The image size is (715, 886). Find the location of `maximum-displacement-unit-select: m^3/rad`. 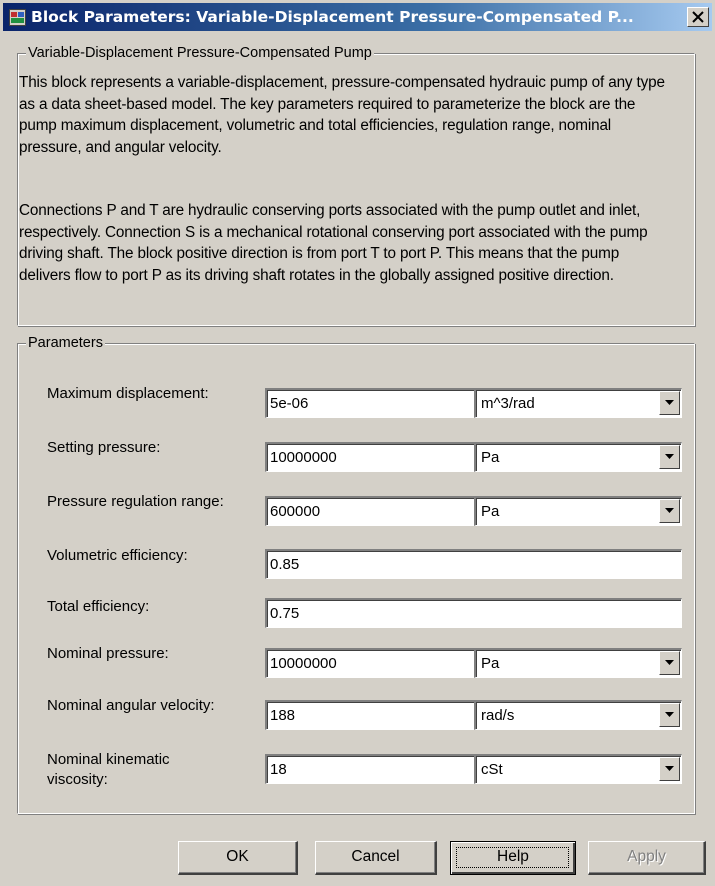

maximum-displacement-unit-select: m^3/rad is located at coordinates (578, 403).